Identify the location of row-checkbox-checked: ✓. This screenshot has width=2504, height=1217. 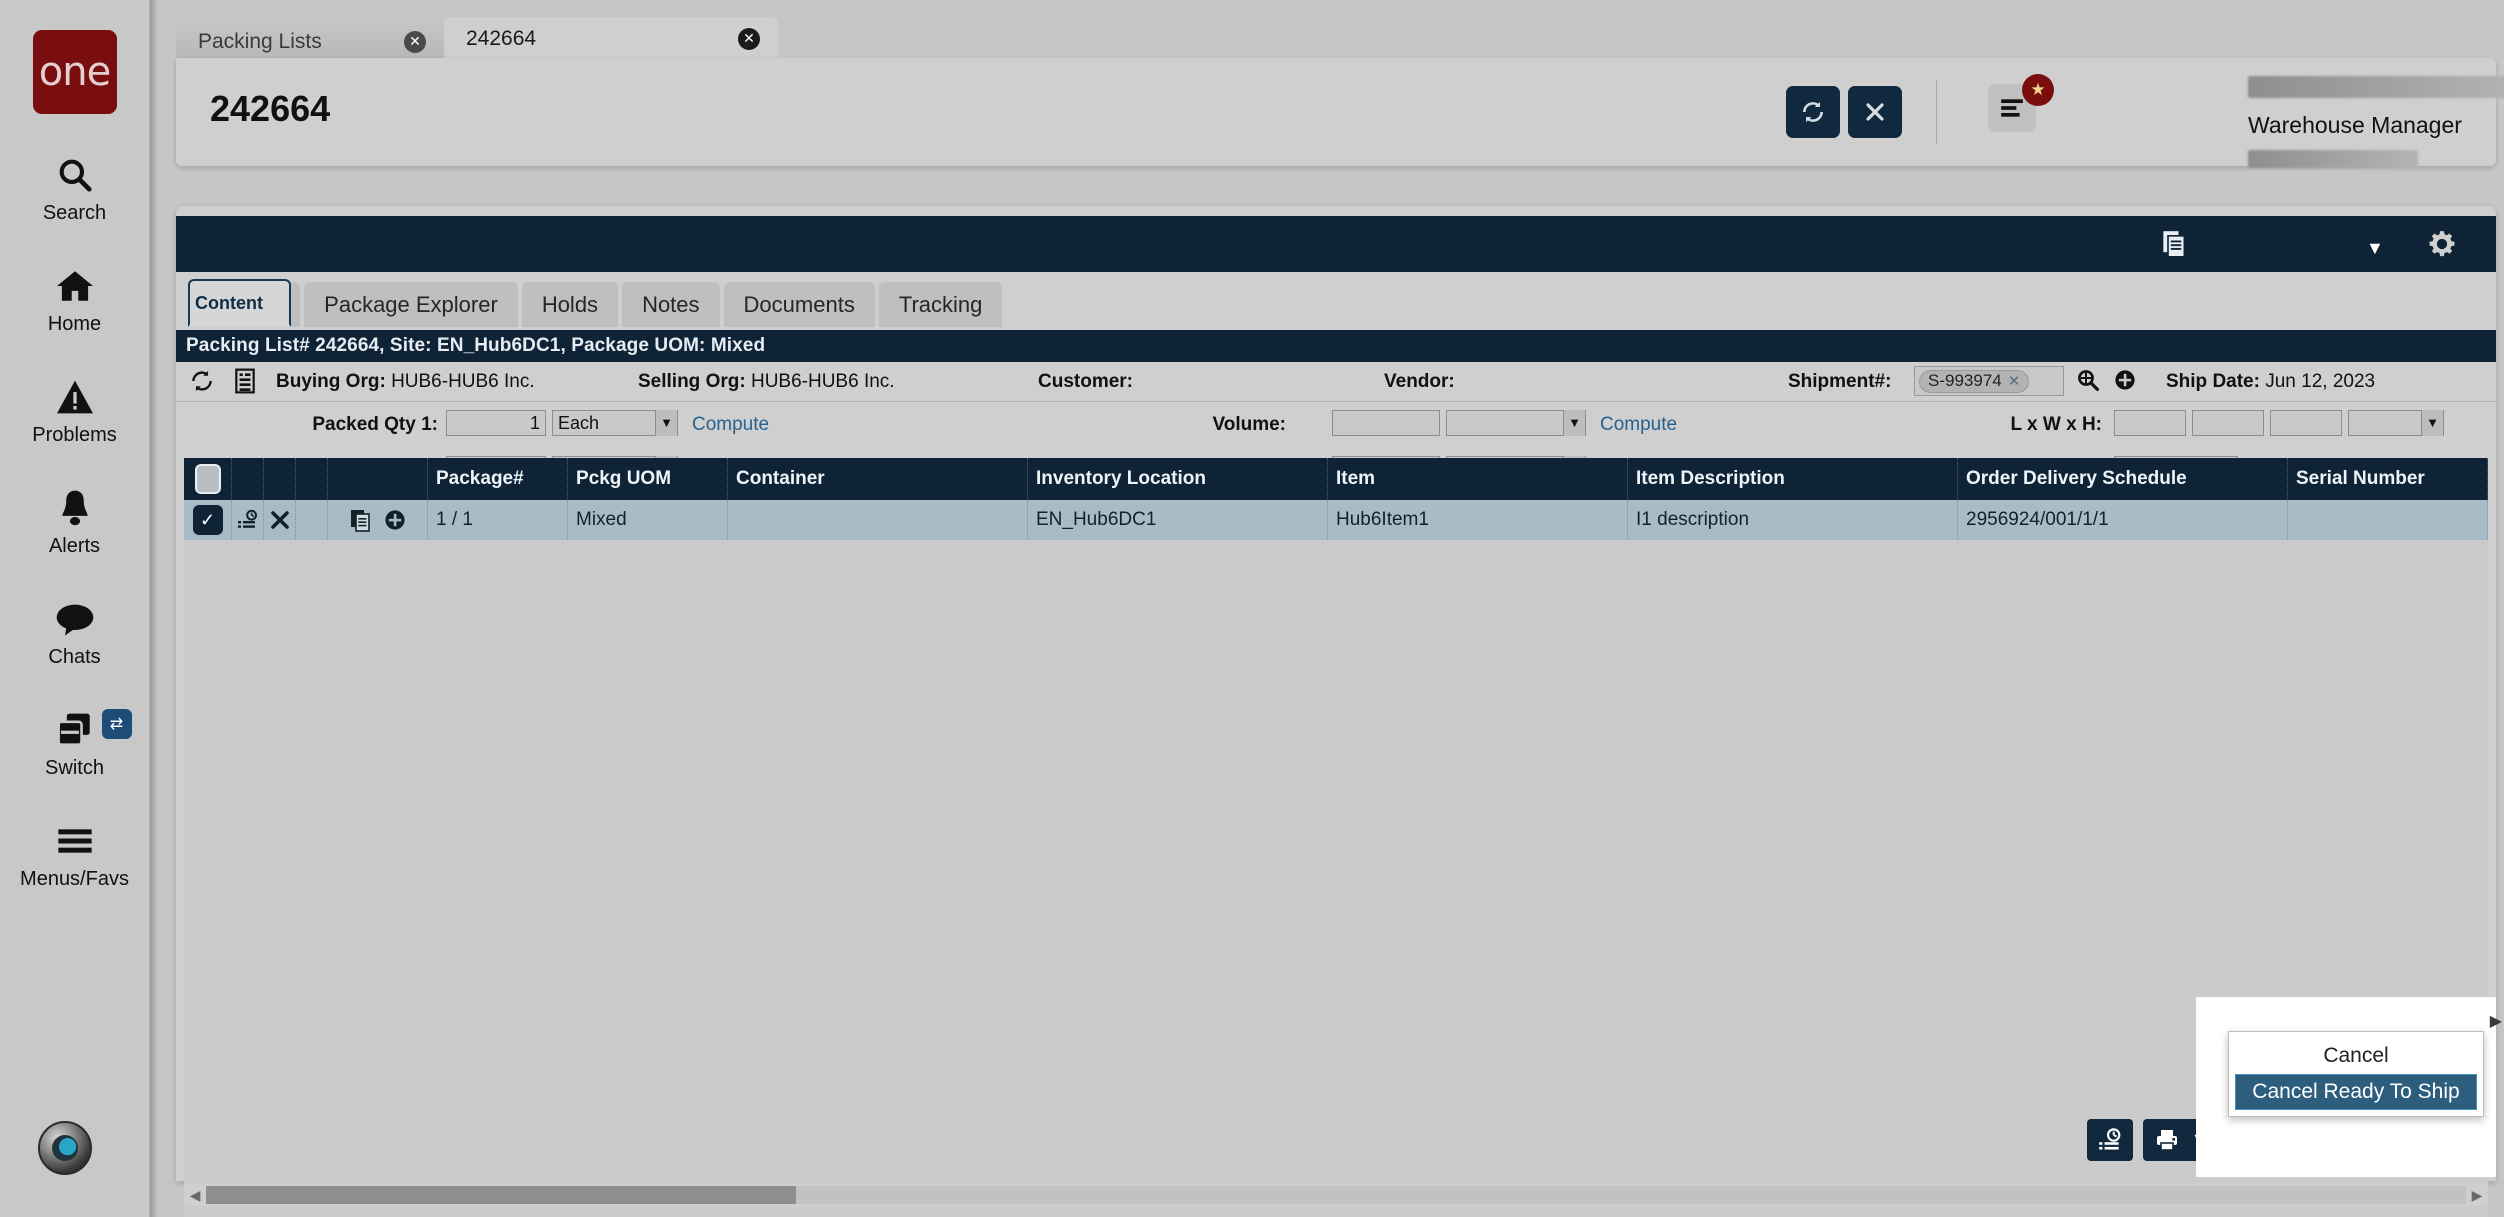
(207, 520).